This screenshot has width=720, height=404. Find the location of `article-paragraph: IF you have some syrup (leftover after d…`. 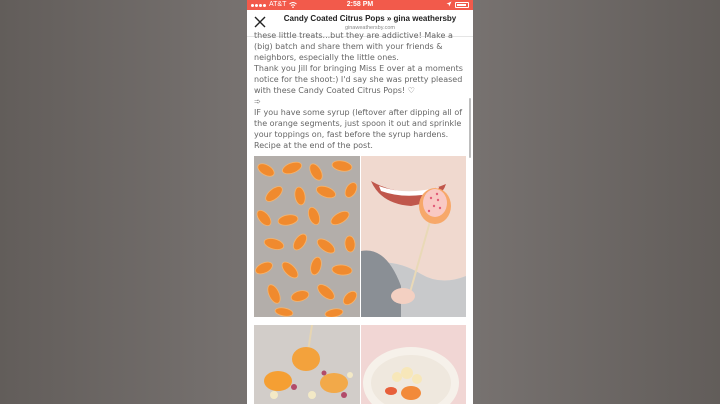

article-paragraph: IF you have some syrup (leftover after d… is located at coordinates (358, 129).